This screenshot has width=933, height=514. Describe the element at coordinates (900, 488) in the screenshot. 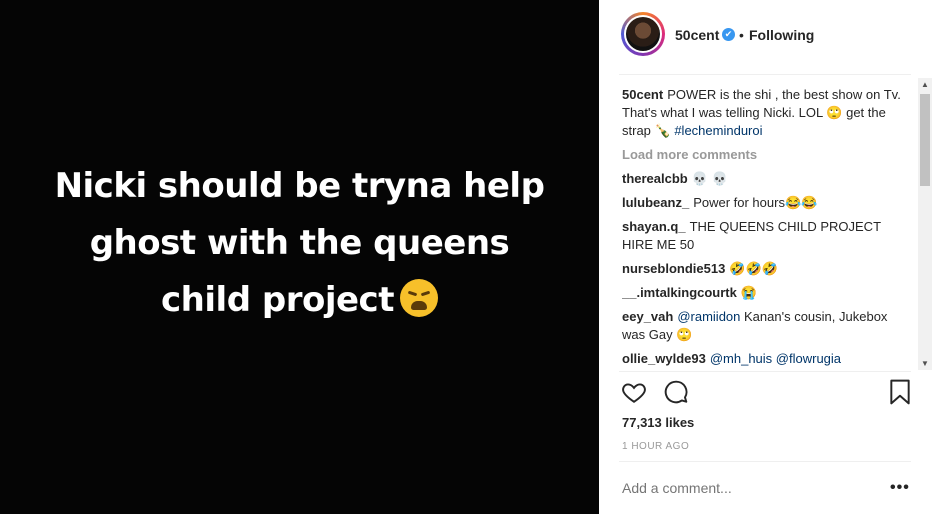

I see `more-options-icon: •••` at that location.